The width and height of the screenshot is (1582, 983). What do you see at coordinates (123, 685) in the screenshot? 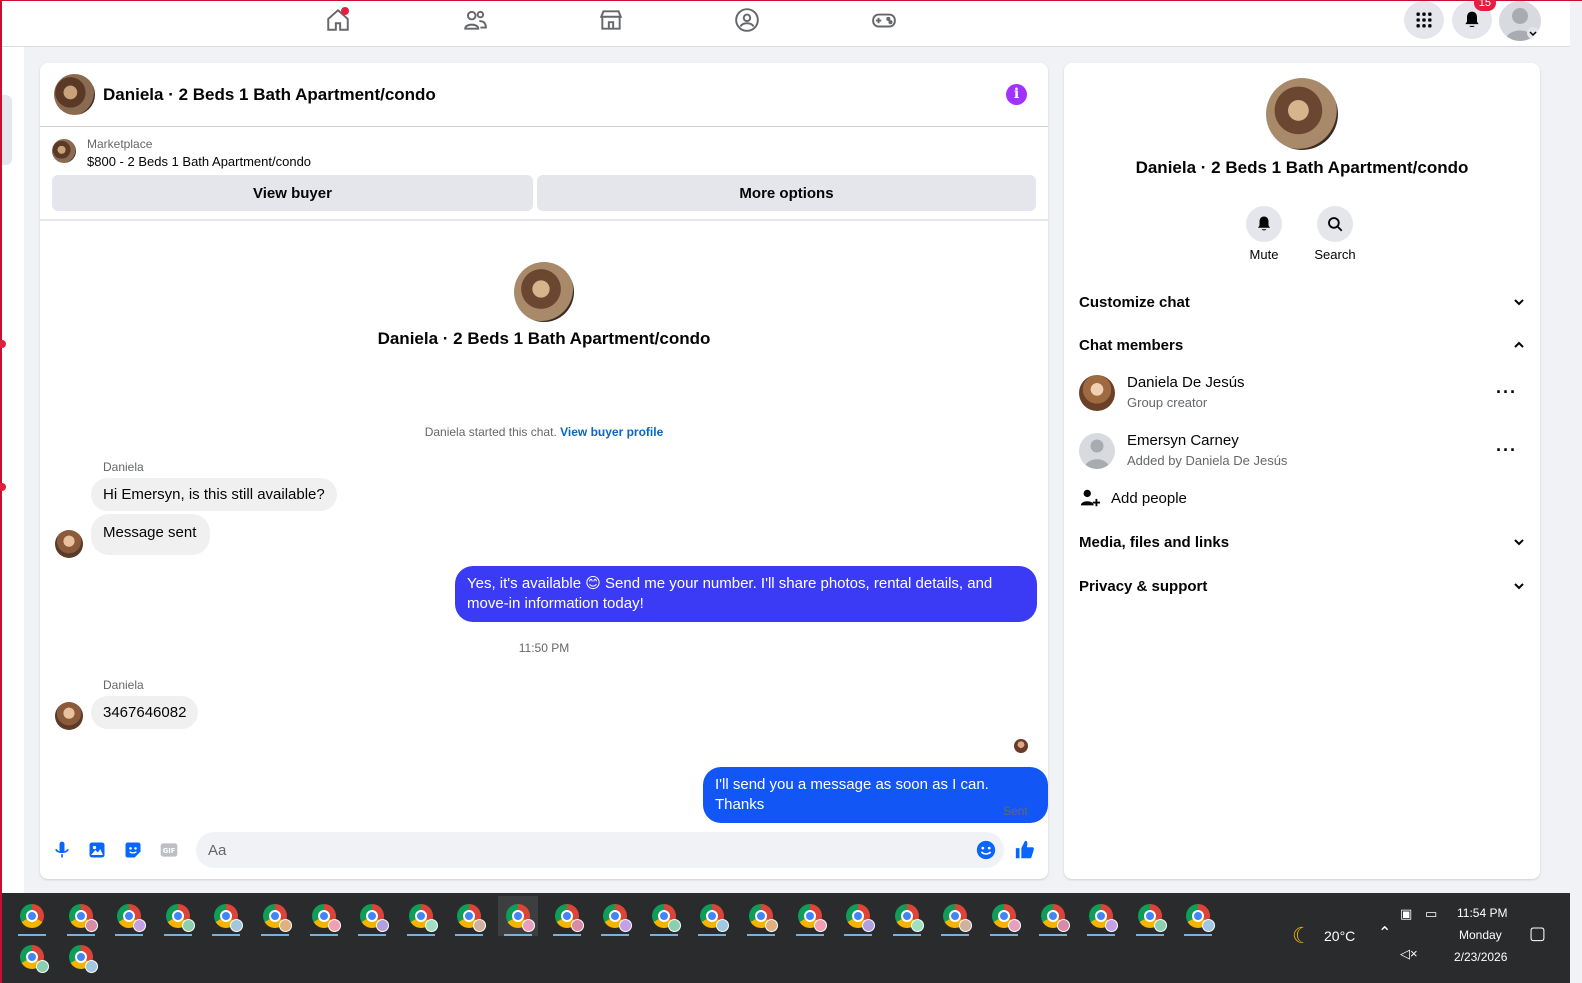
I see `sender-name: Daniela` at bounding box center [123, 685].